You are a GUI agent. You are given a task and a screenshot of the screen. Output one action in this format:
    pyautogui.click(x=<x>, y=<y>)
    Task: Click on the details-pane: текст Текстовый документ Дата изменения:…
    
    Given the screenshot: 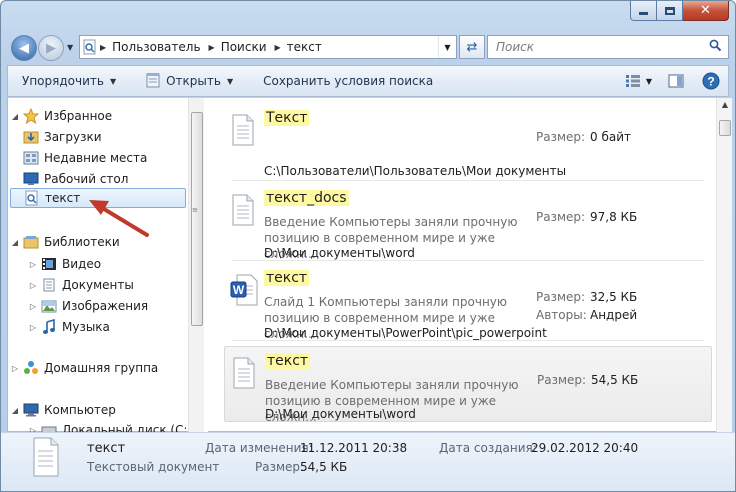 What is the action you would take?
    pyautogui.click(x=368, y=461)
    